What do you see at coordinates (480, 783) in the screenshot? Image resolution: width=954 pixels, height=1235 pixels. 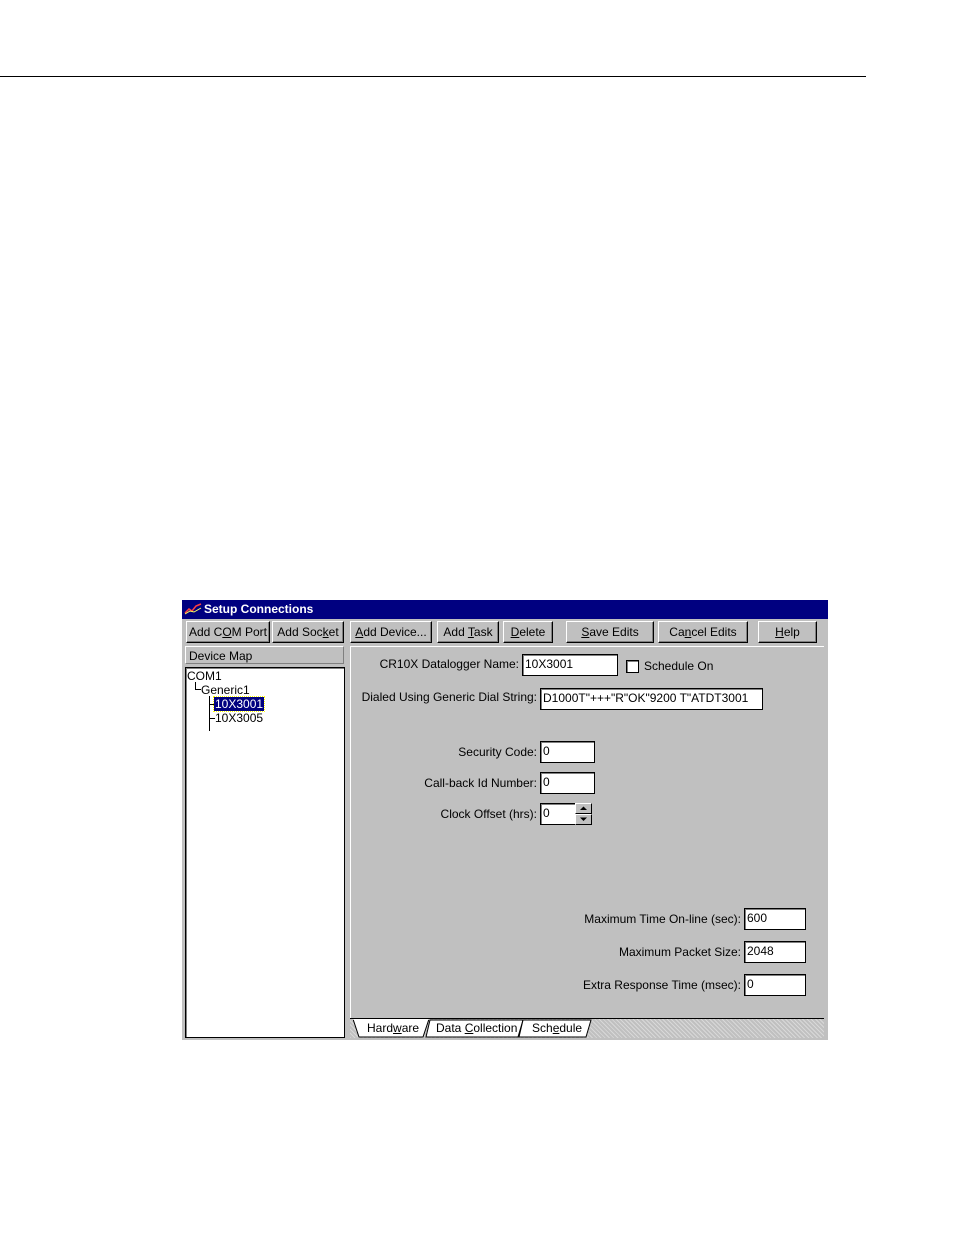 I see `callback-id-label: Call-back Id Number:` at bounding box center [480, 783].